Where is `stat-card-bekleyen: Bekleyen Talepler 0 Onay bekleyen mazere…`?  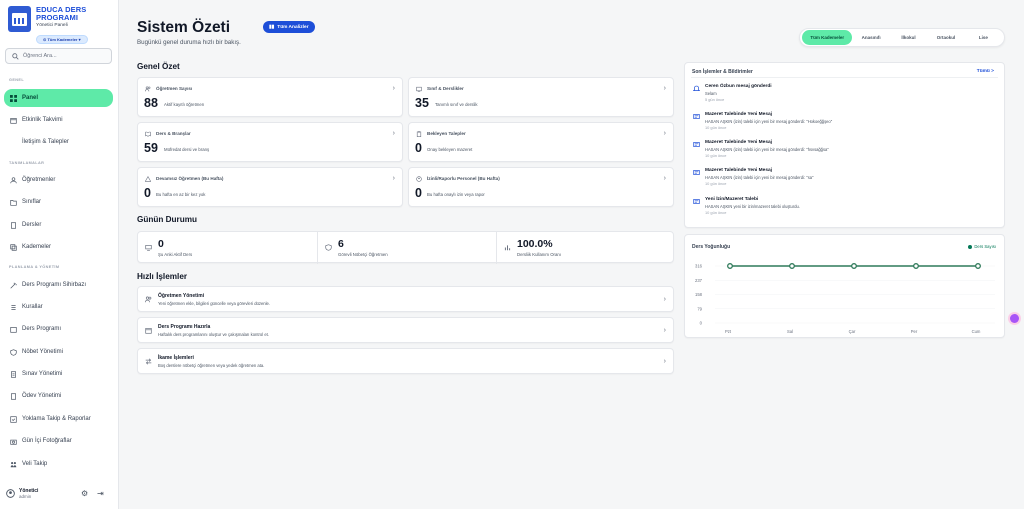 stat-card-bekleyen: Bekleyen Talepler 0 Onay bekleyen mazere… is located at coordinates (541, 142).